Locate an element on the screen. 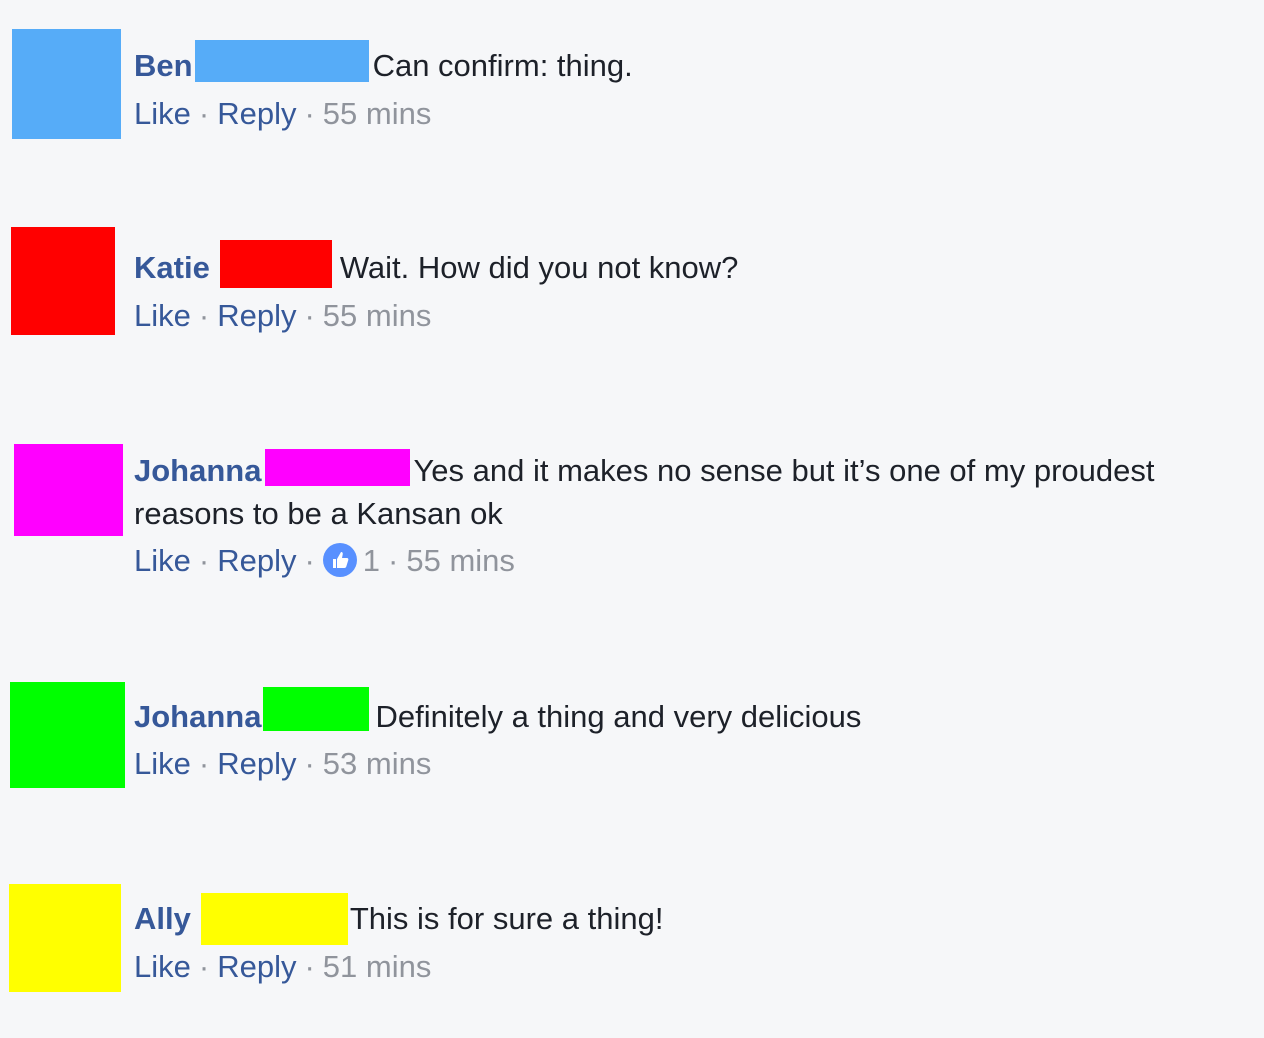 This screenshot has height=1038, width=1264. timestamp: 53 mins is located at coordinates (377, 763).